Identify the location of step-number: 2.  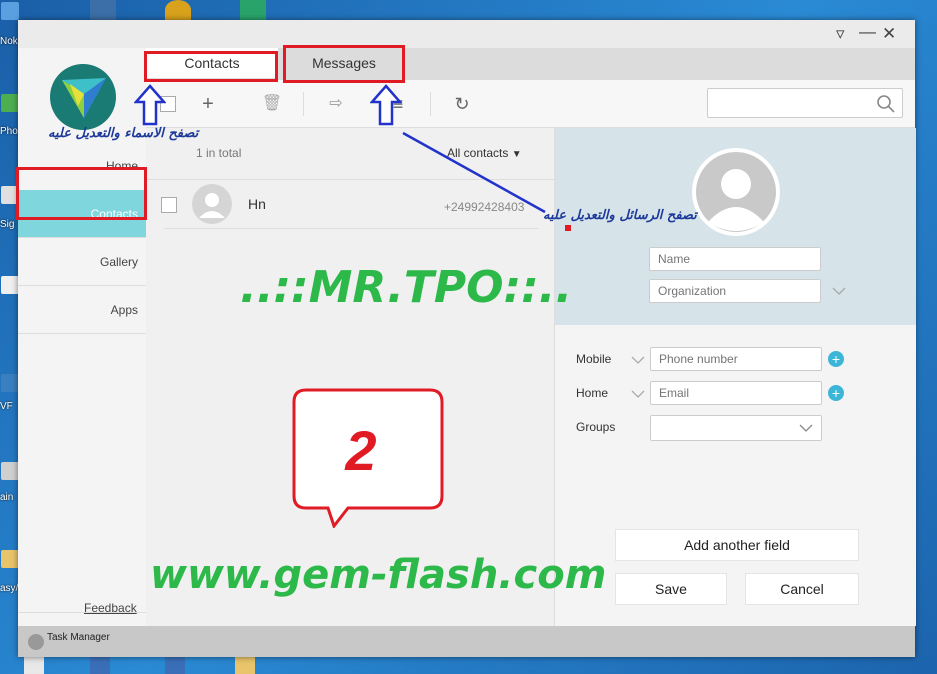
(361, 450).